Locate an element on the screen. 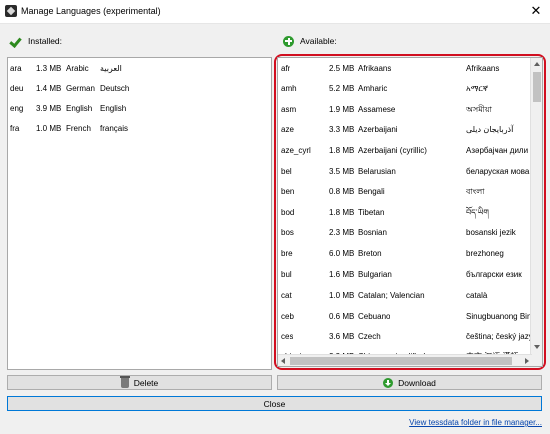  scroll-up-icon is located at coordinates (537, 64).